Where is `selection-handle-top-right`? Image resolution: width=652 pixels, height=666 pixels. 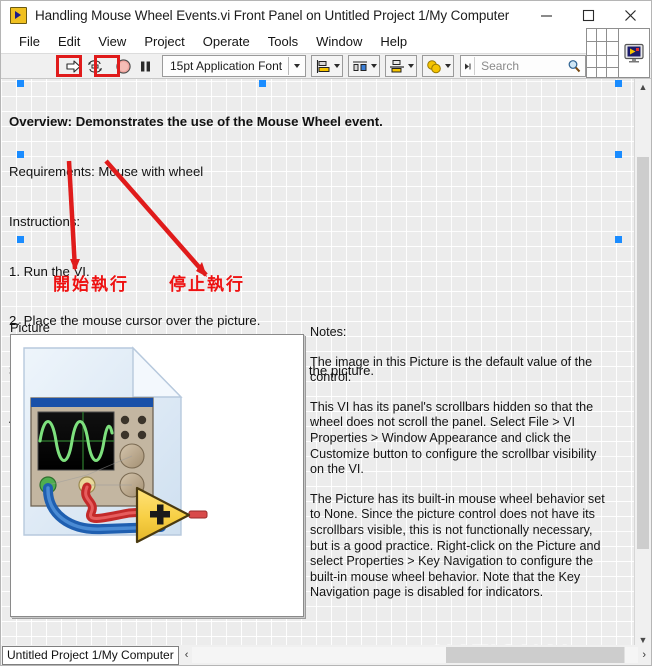
selection-handle-top-right is located at coordinates (618, 83).